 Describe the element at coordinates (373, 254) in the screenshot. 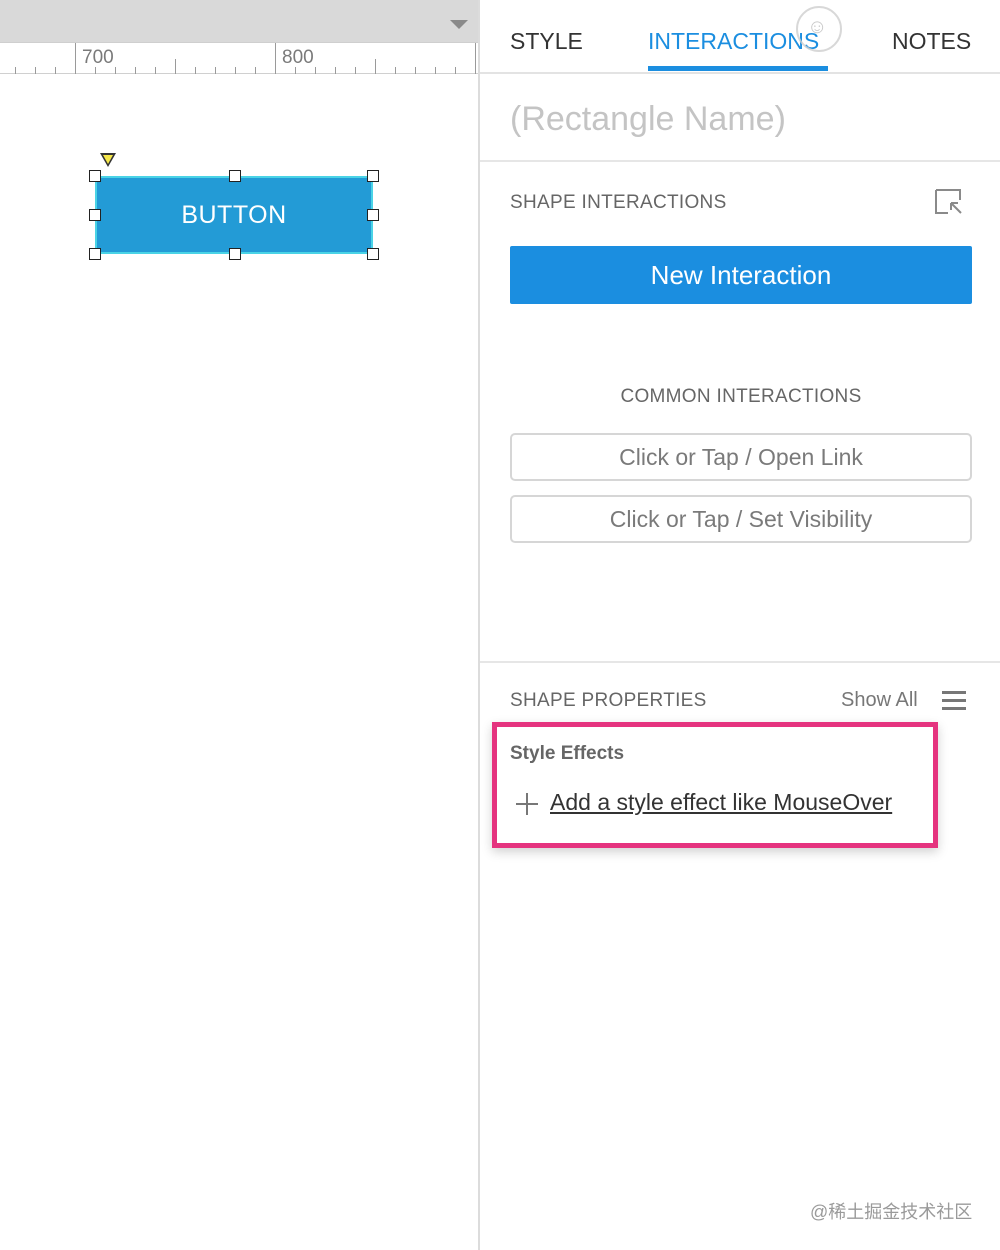

I see `resize-handle-bottom-right` at that location.